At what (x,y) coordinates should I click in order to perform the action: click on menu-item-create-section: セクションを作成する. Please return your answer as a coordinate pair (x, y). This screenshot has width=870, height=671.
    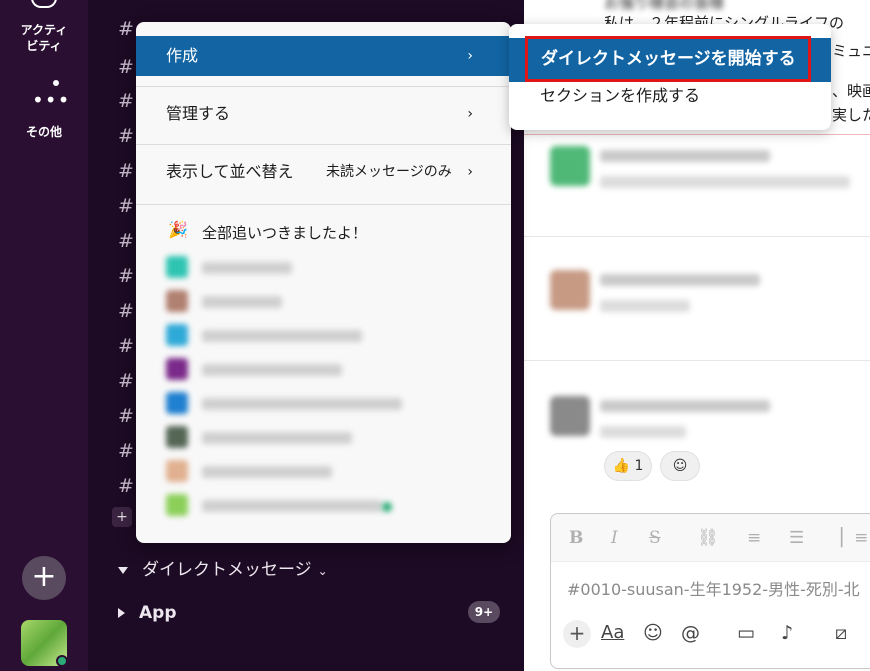
    Looking at the image, I should click on (620, 96).